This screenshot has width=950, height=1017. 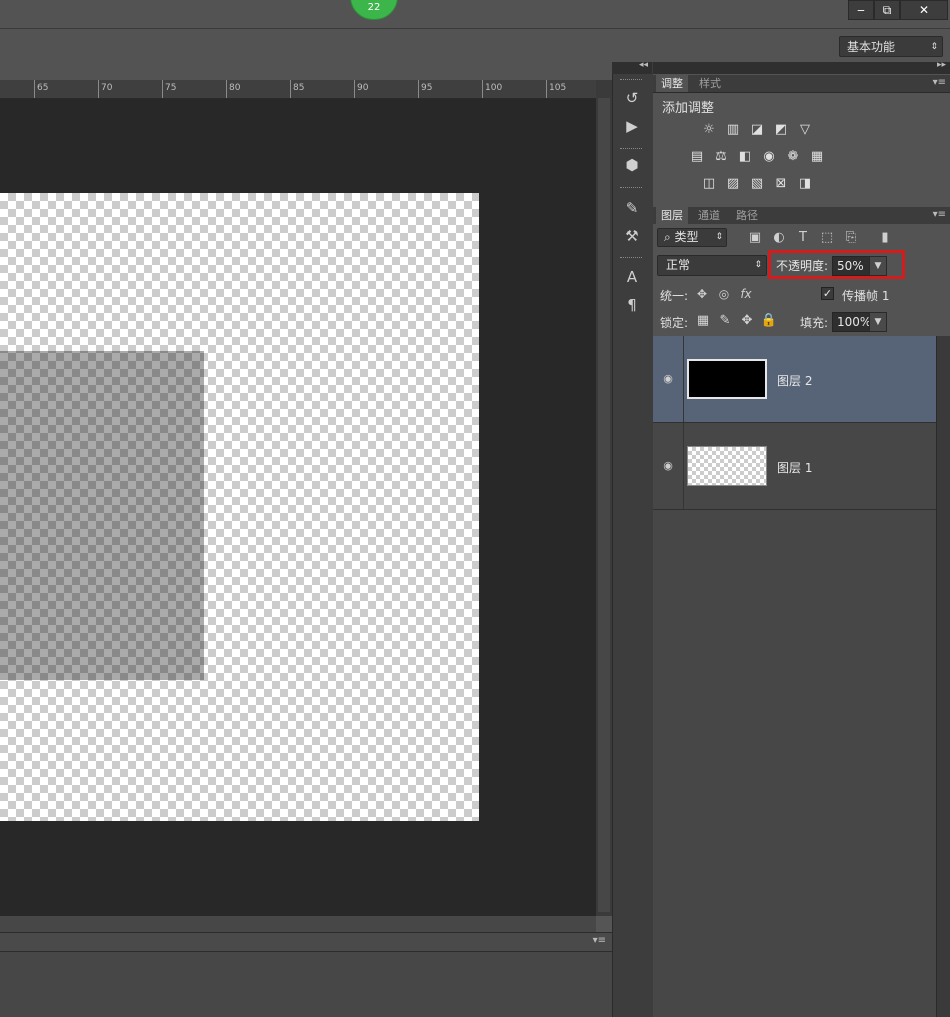 I want to click on ruler-label: 85, so click(x=299, y=88).